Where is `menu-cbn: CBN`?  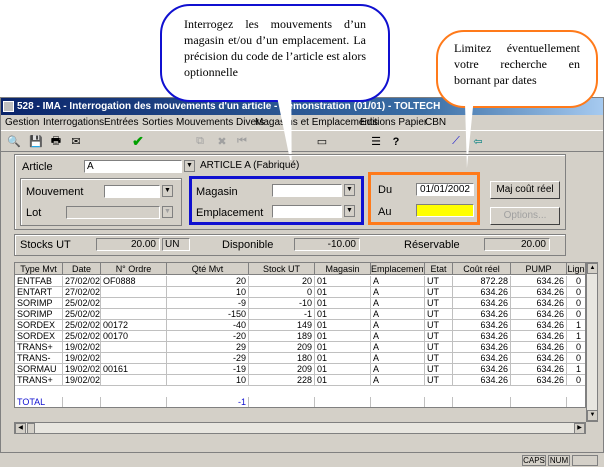
menu-cbn: CBN is located at coordinates (435, 122).